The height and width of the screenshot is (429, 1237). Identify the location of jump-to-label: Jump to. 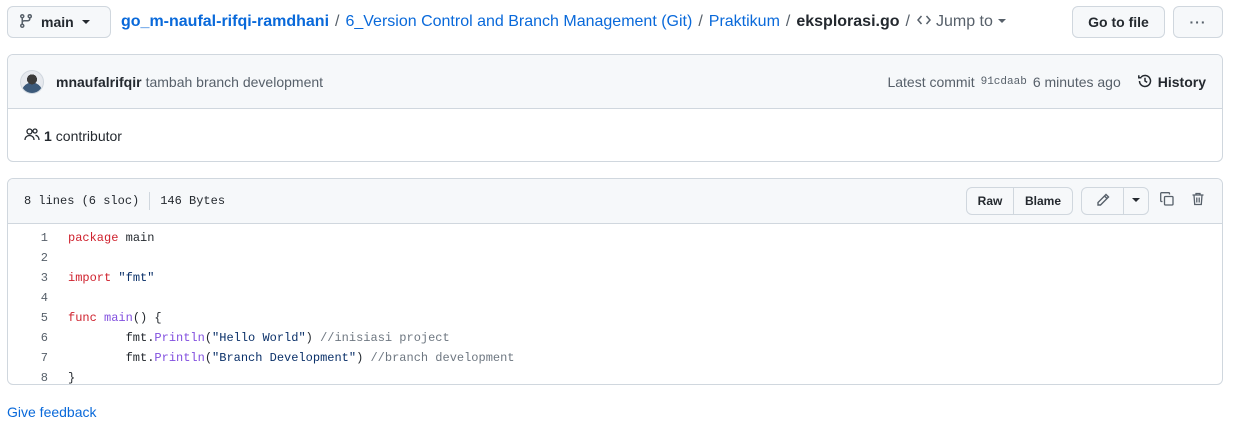
(964, 21).